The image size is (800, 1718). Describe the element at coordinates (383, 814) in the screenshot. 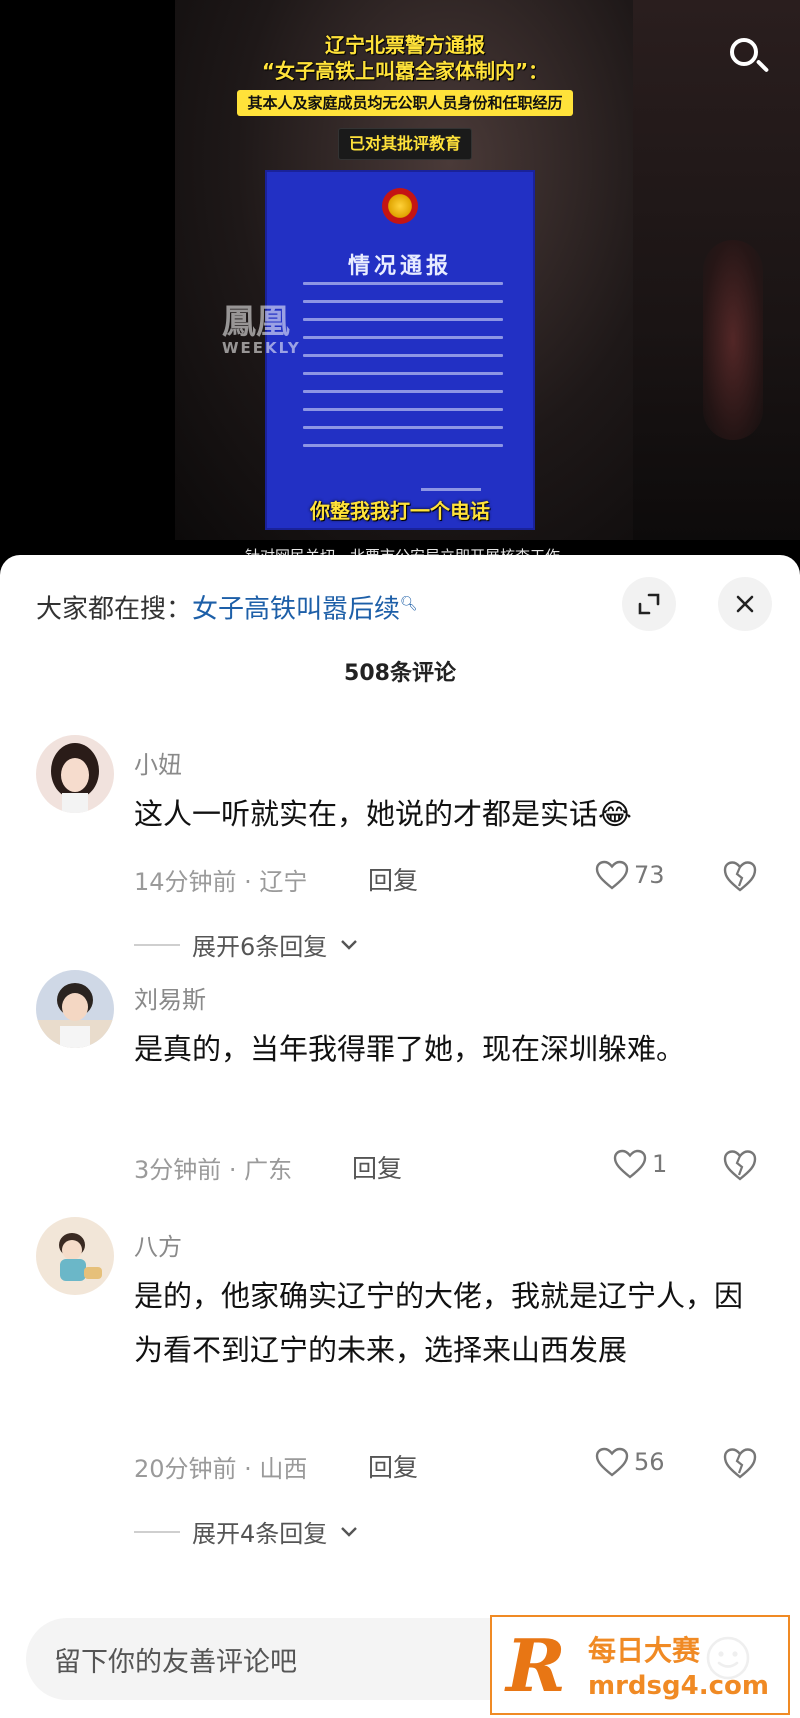

I see `comment-text: 这人一听就实在，她说的才都是实话😂` at that location.